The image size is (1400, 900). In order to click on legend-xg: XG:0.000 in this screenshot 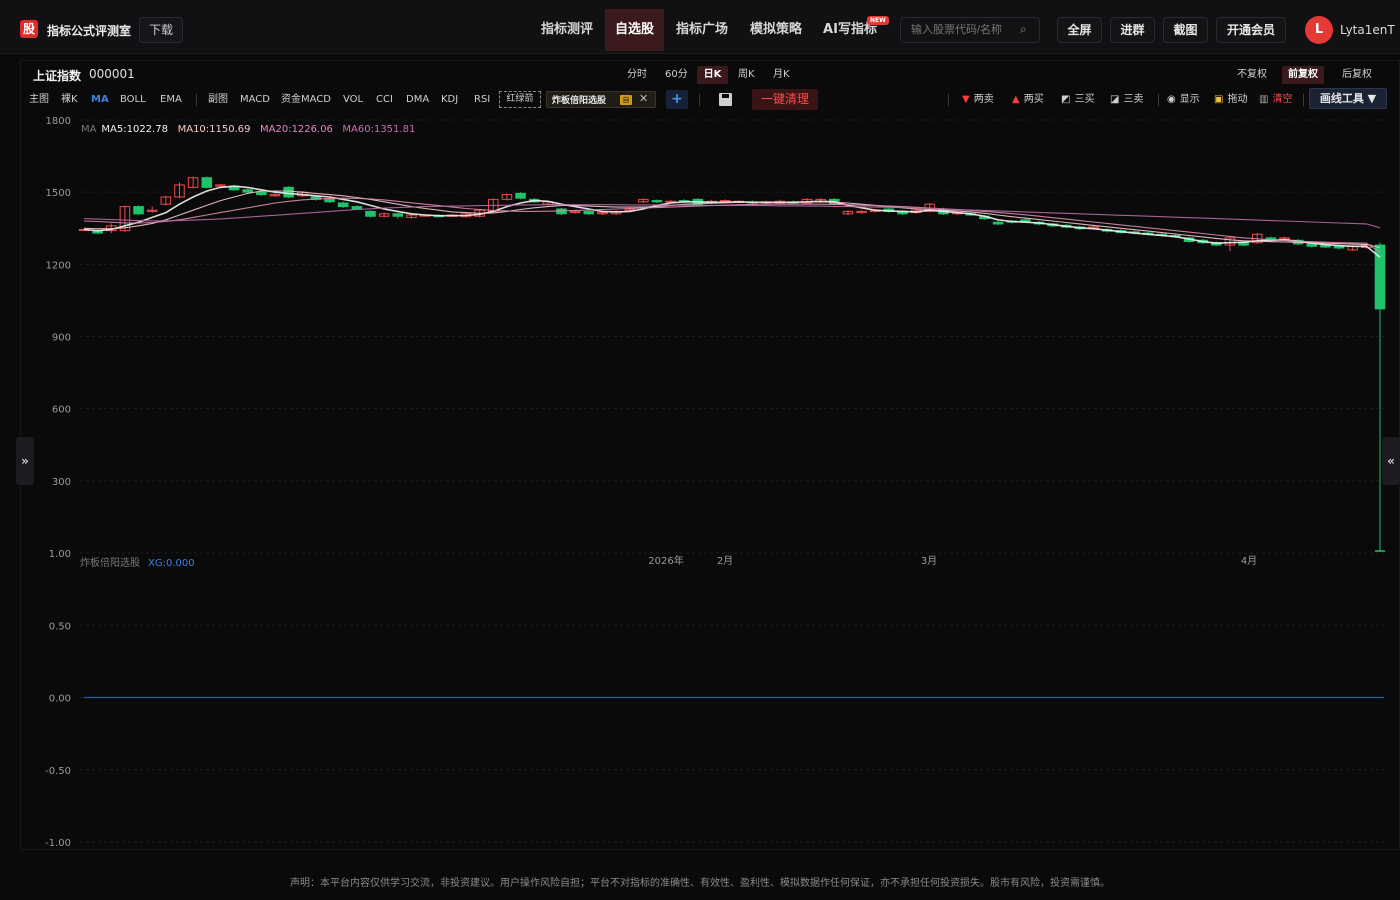, I will do `click(171, 563)`.